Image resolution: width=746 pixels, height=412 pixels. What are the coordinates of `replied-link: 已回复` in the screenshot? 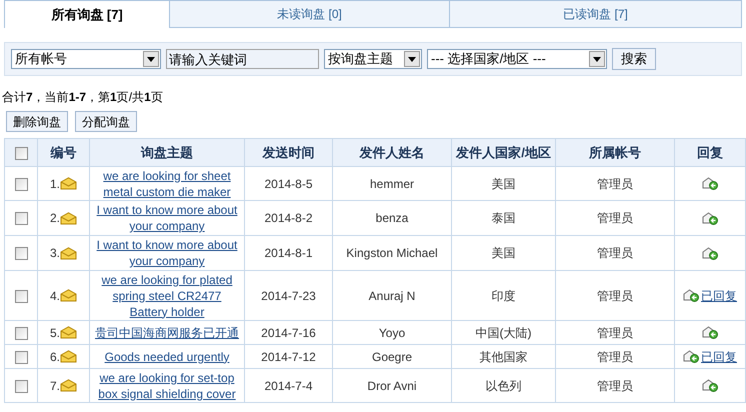 It's located at (719, 295).